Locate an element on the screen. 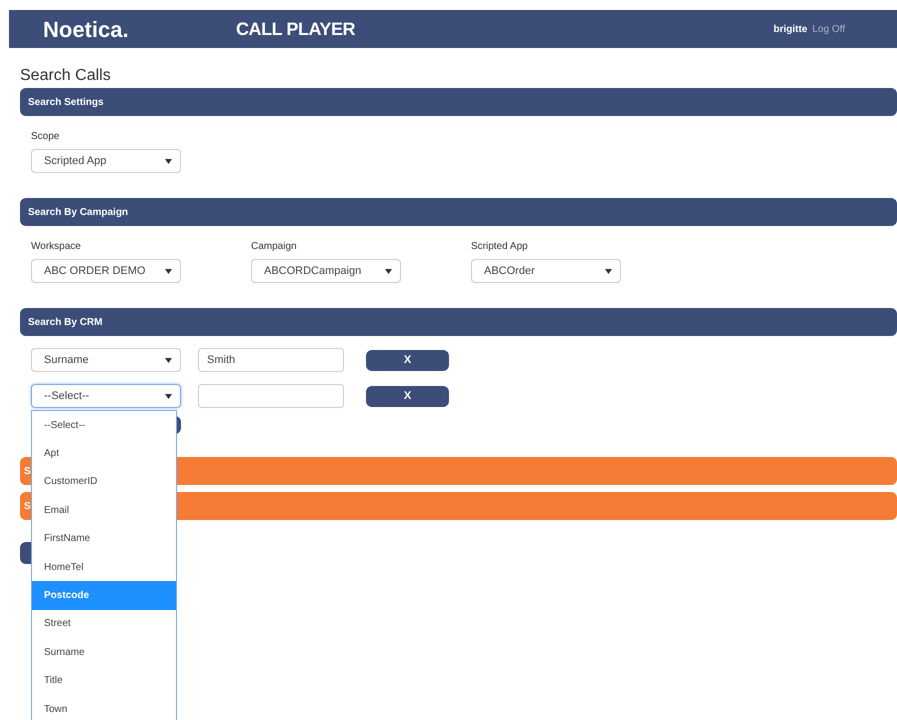  select-field: ABC ORDER DEMO is located at coordinates (106, 271).